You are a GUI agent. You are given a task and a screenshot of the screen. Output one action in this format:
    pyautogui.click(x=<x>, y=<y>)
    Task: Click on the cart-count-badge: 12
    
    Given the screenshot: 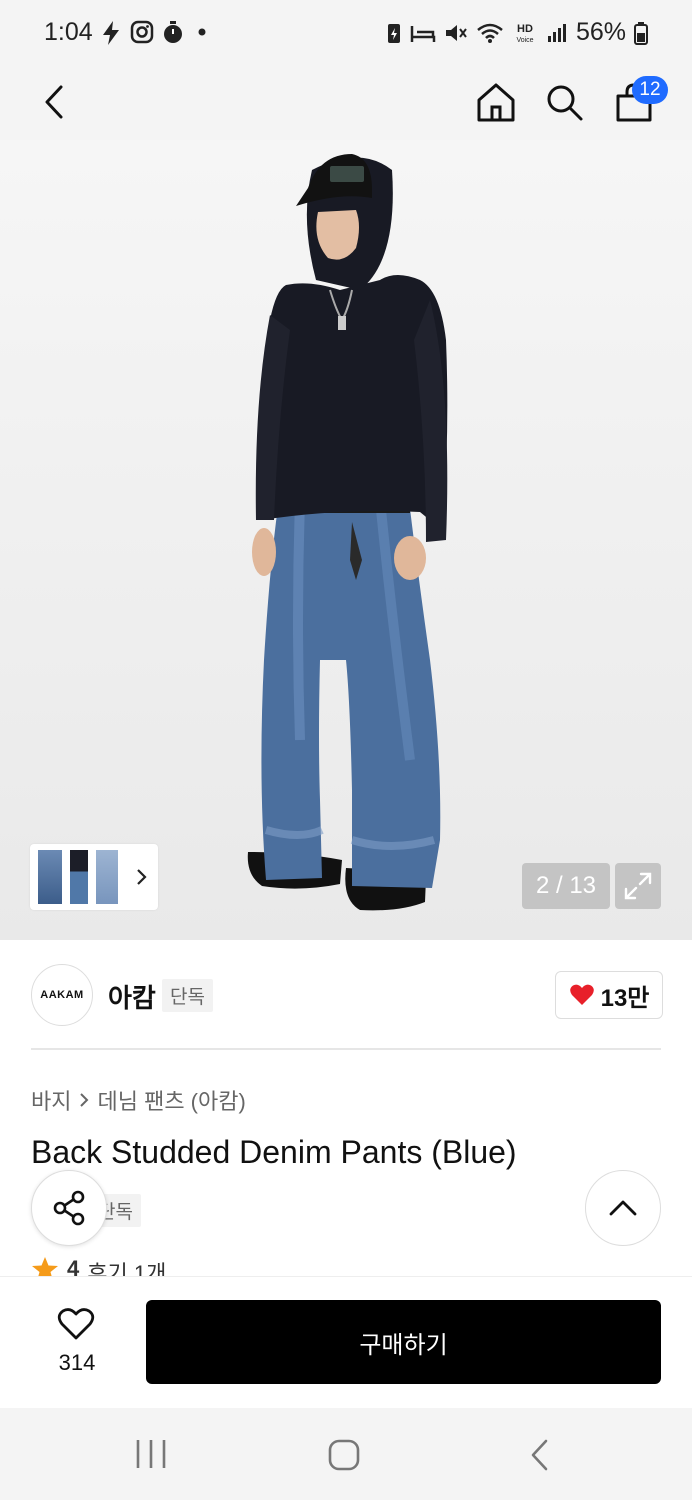 What is the action you would take?
    pyautogui.click(x=650, y=90)
    